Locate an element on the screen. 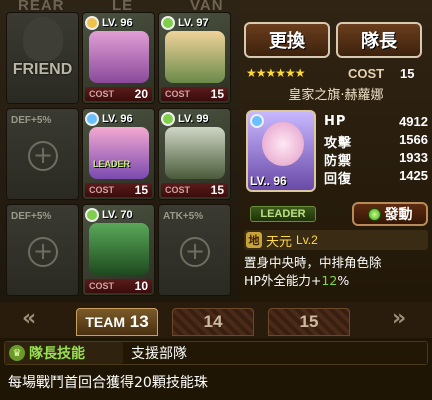  friend-silhouette-icon is located at coordinates (43, 39).